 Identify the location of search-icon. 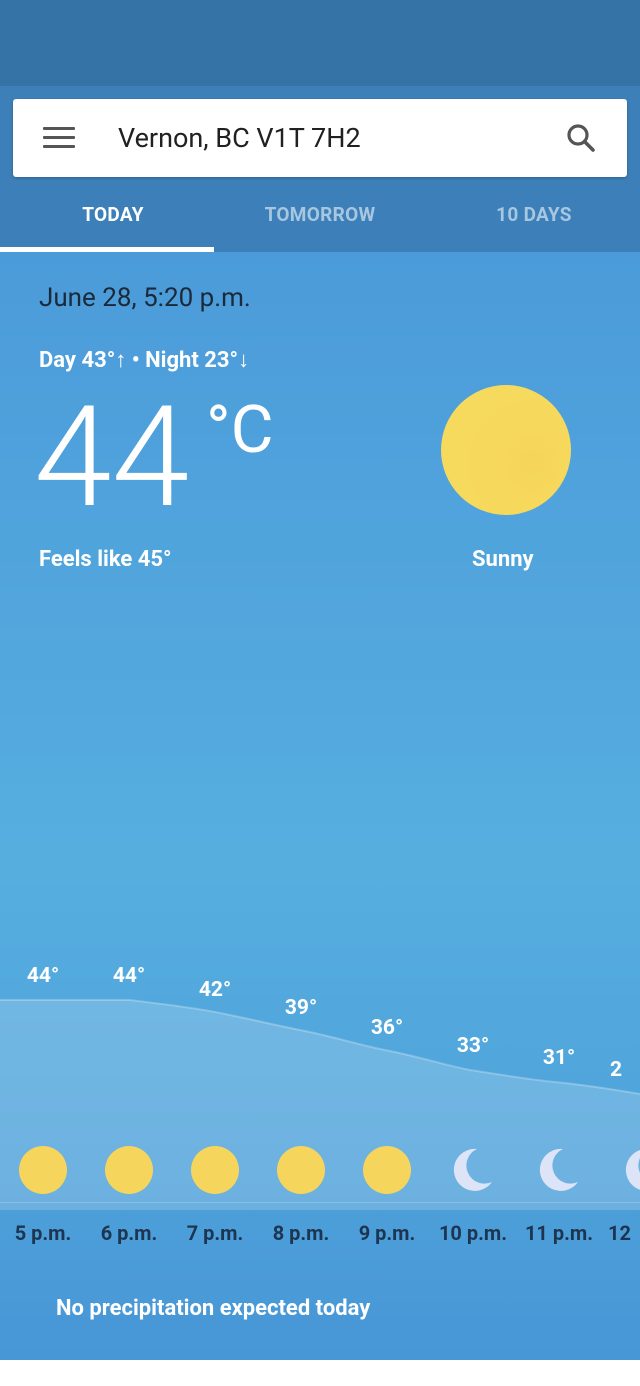
(581, 139).